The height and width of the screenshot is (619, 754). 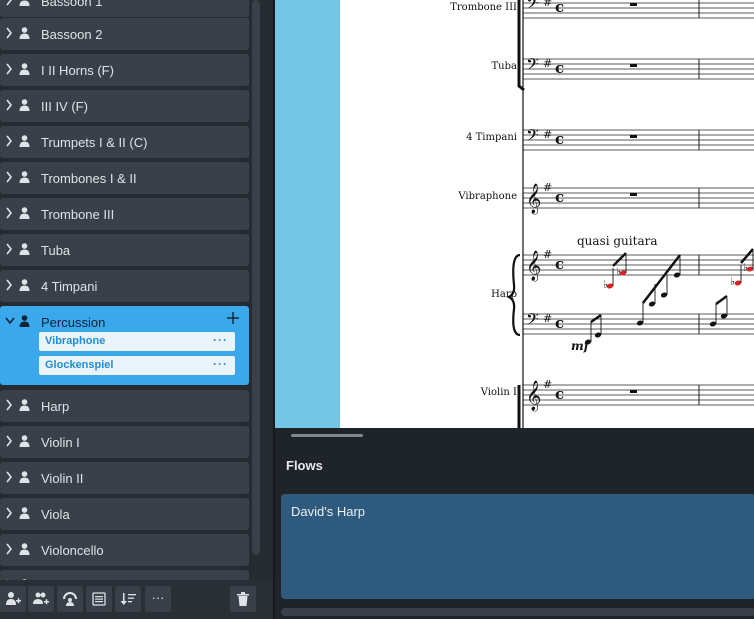 I want to click on player-label: Violoncello, so click(x=72, y=550).